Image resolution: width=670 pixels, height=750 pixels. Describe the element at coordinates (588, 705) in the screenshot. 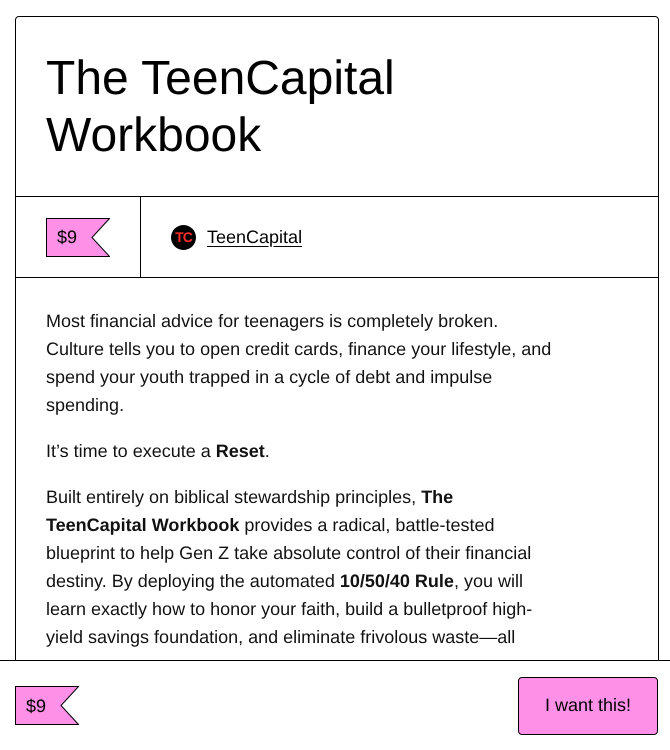

I see `i-want-this-button: I want this!` at that location.